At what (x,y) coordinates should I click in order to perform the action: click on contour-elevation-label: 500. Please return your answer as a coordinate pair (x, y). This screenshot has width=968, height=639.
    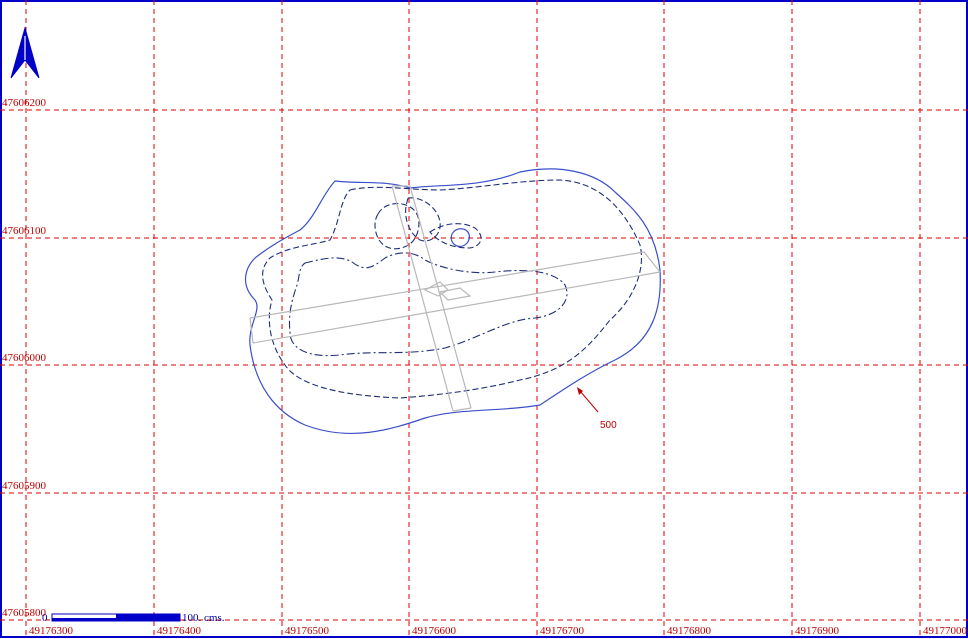
    Looking at the image, I should click on (608, 425).